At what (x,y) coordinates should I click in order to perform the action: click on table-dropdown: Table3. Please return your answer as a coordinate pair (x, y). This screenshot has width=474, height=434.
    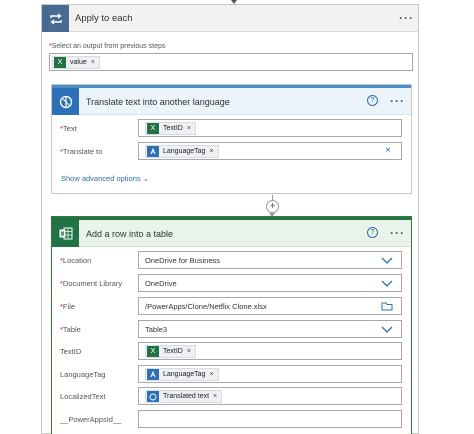
    Looking at the image, I should click on (270, 329).